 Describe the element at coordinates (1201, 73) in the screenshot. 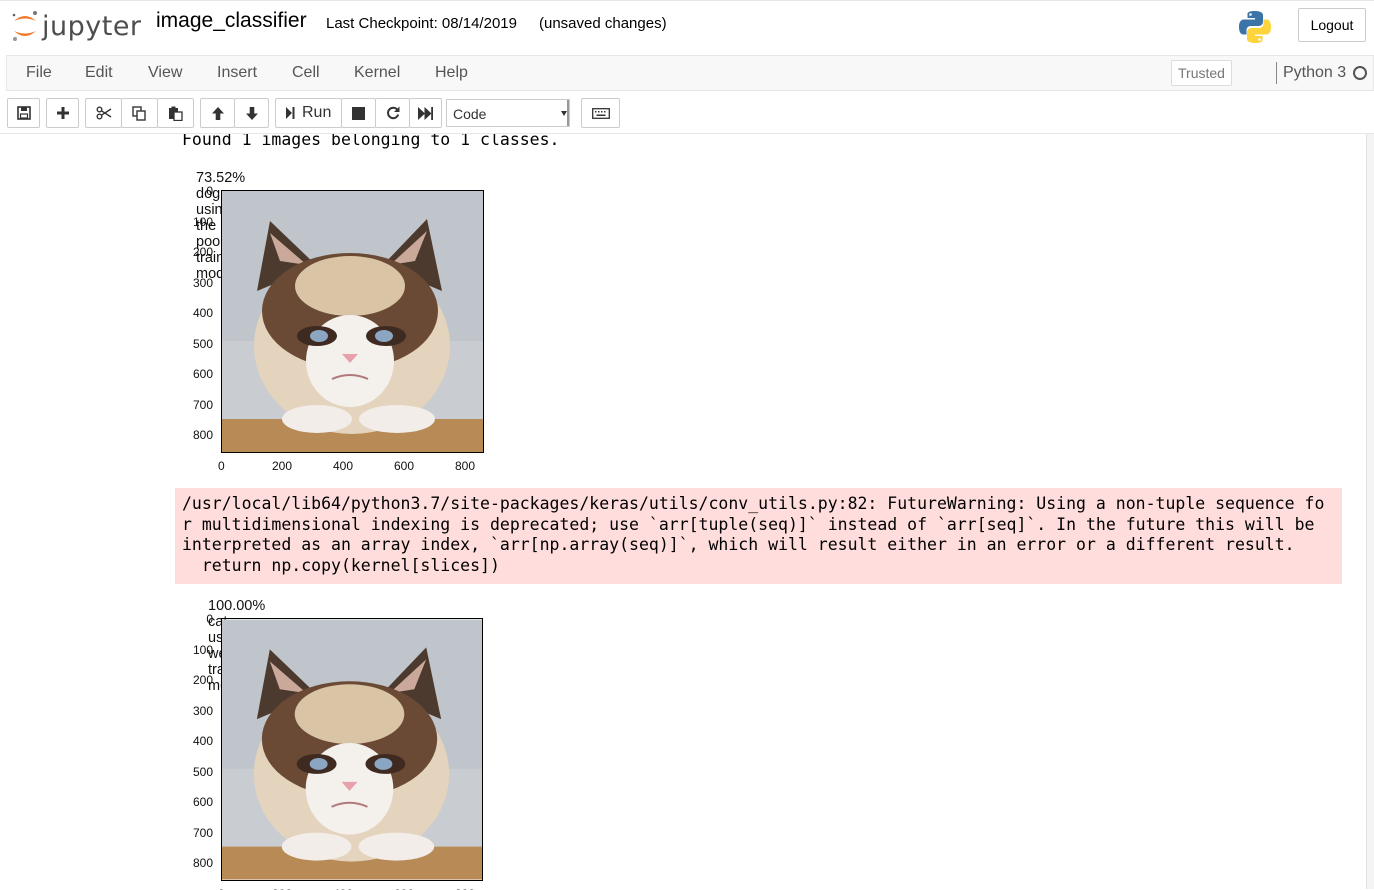

I see `trusted-indicator: Trusted` at that location.